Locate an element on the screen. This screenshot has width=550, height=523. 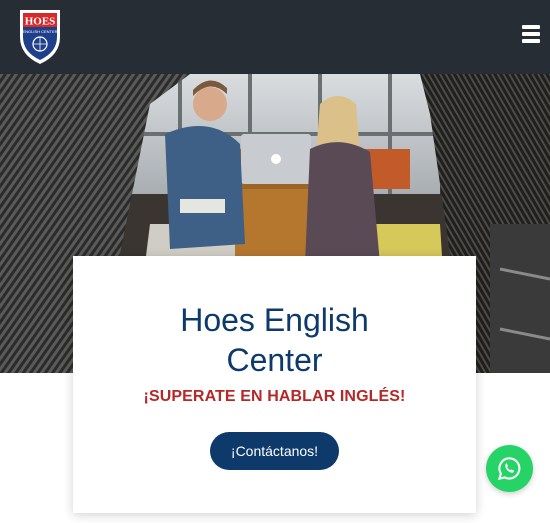
tagline: ¡SUPERATE EN HABLAR INGLÉS! is located at coordinates (274, 396).